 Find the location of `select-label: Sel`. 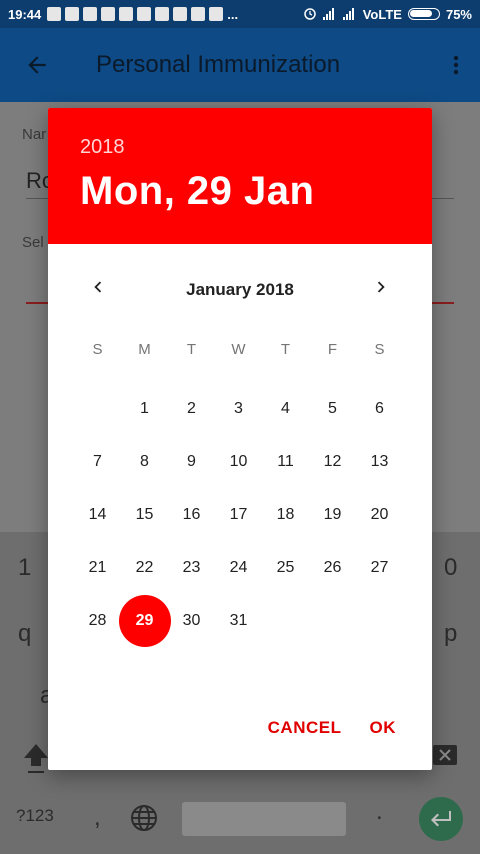

select-label: Sel is located at coordinates (33, 242).